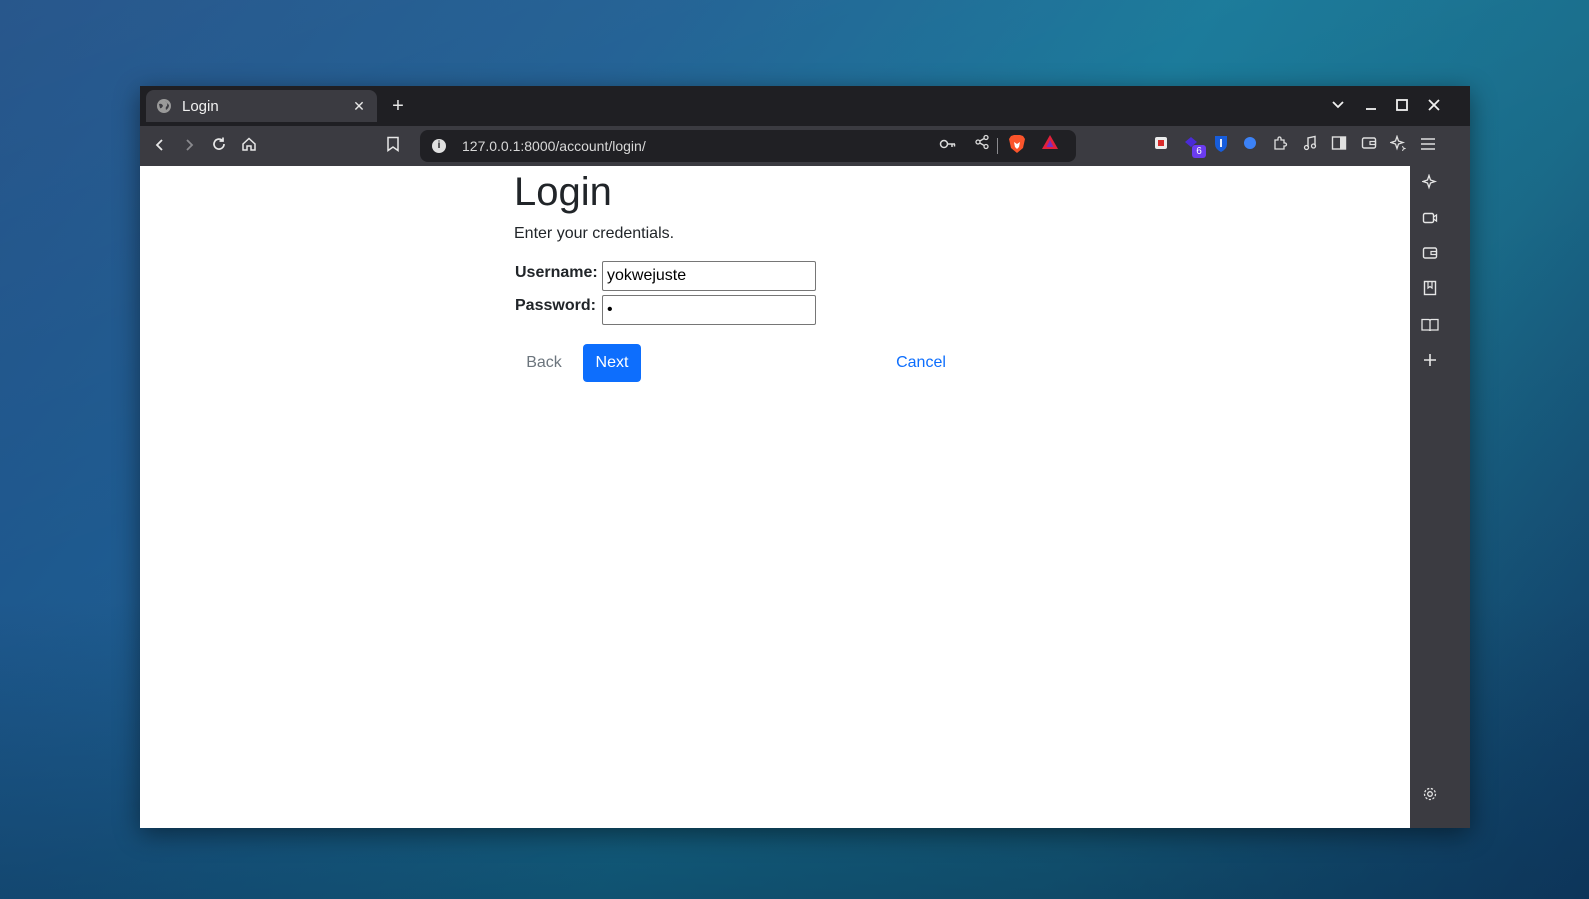  I want to click on brave-lion-icon, so click(1017, 145).